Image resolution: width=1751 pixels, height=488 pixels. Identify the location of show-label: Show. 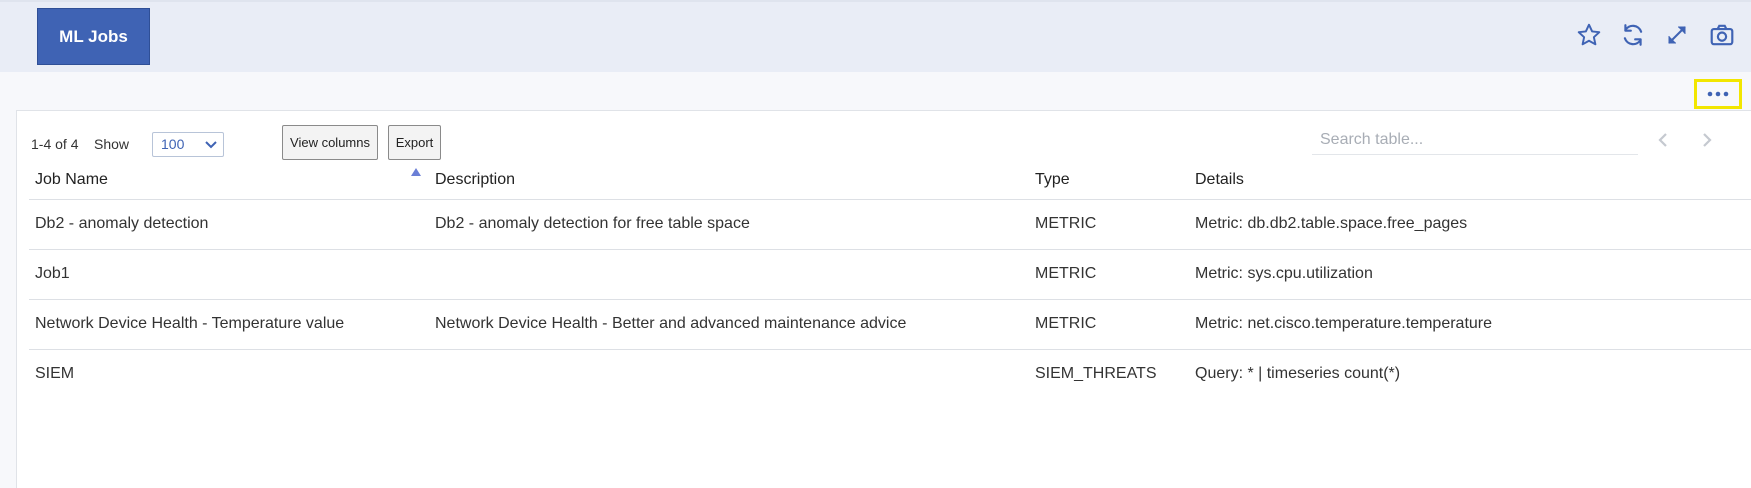
(112, 144).